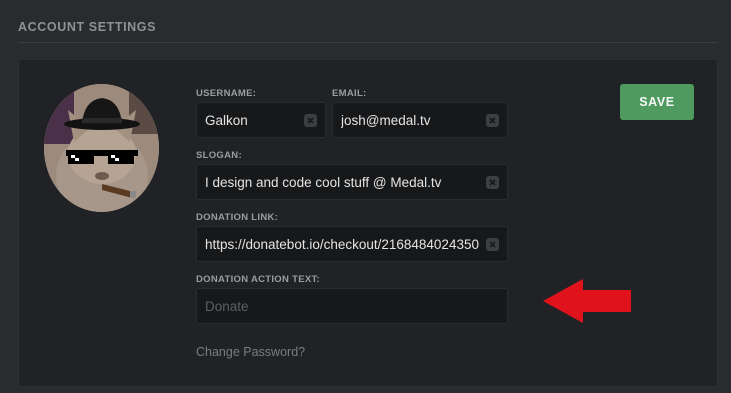  I want to click on slogan-clear-button, so click(492, 182).